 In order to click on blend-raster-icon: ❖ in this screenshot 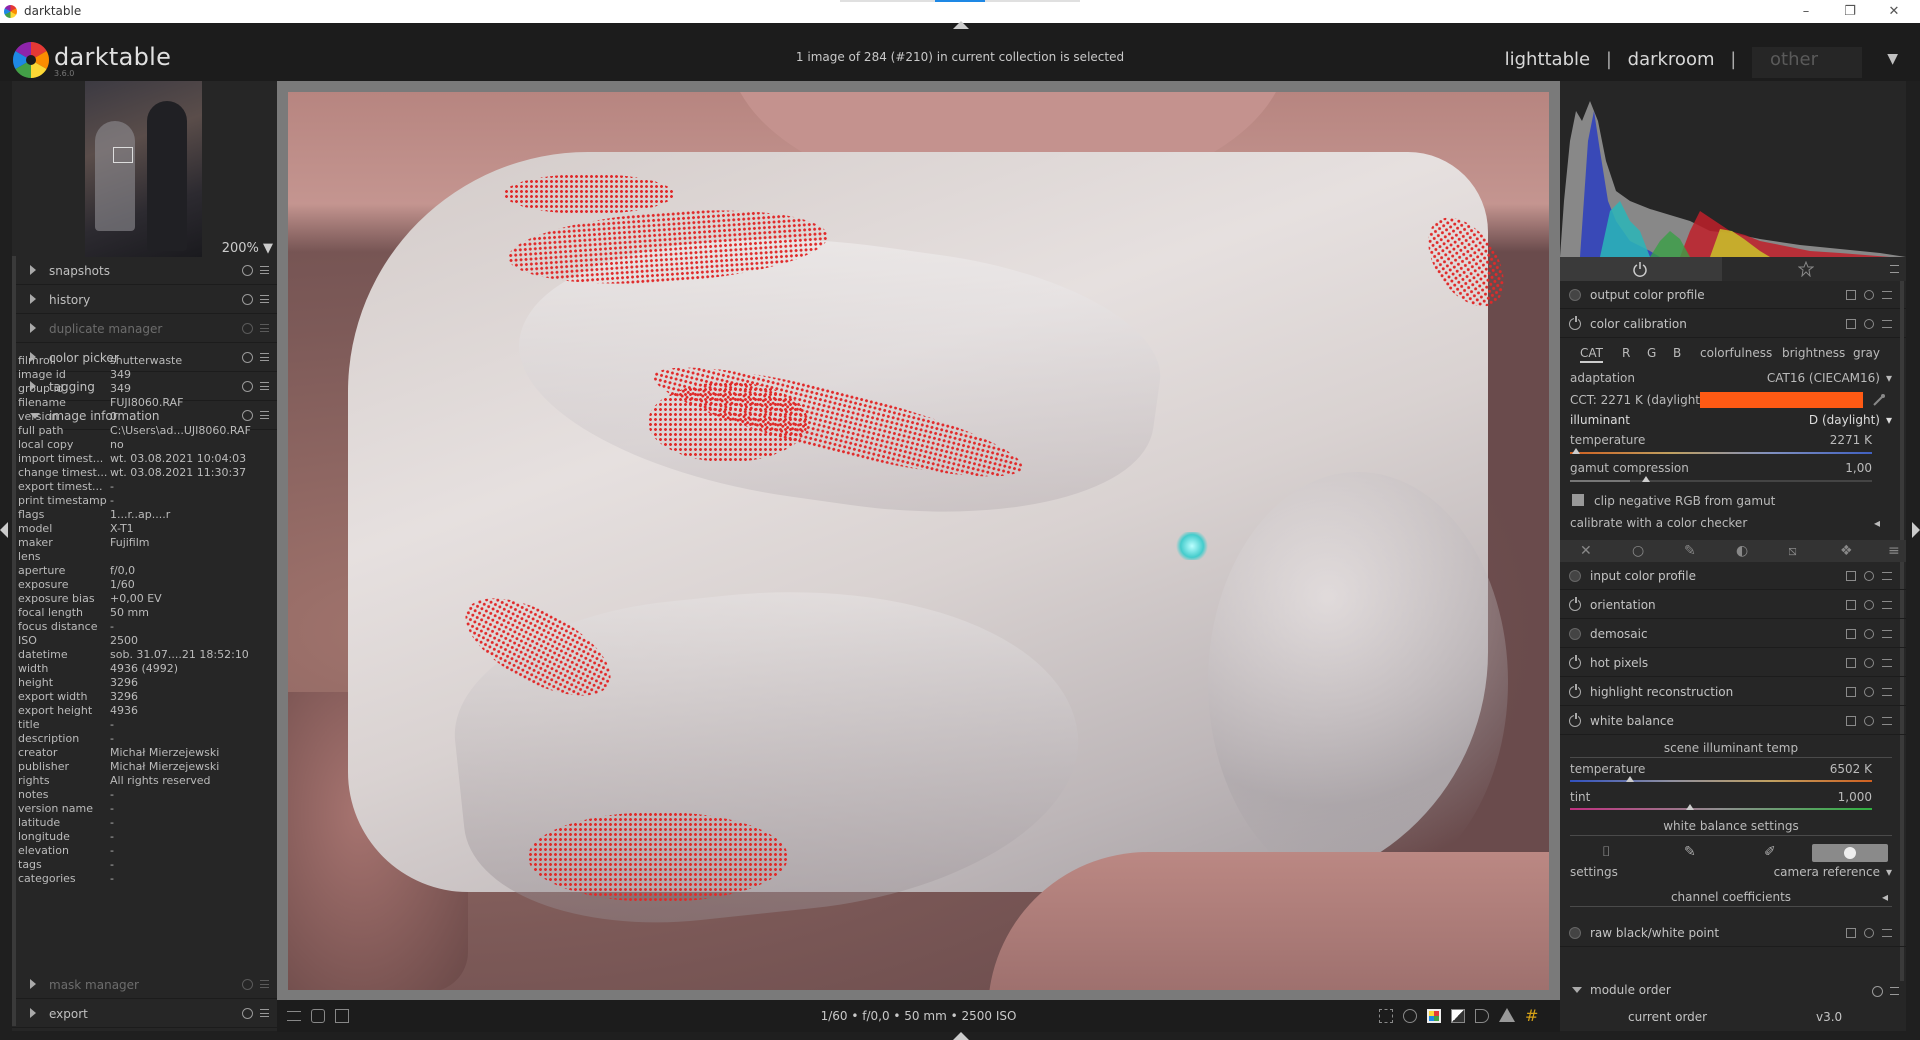, I will do `click(1846, 551)`.